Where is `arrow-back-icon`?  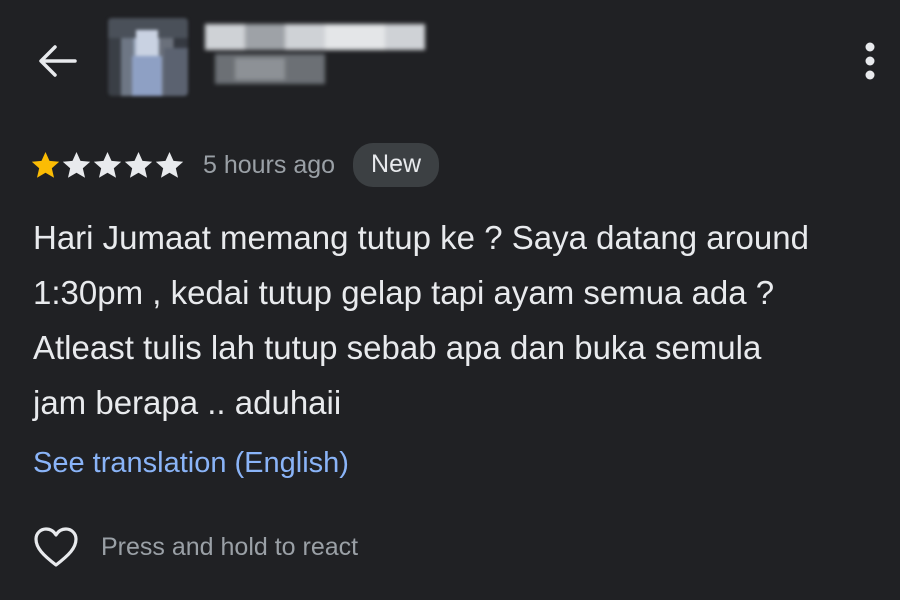 arrow-back-icon is located at coordinates (58, 61).